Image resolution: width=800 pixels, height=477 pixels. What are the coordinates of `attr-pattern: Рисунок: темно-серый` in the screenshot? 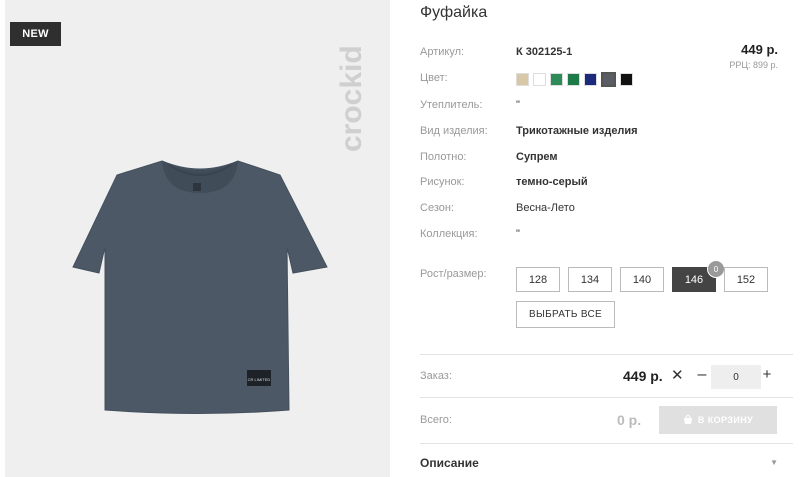 It's located at (605, 185).